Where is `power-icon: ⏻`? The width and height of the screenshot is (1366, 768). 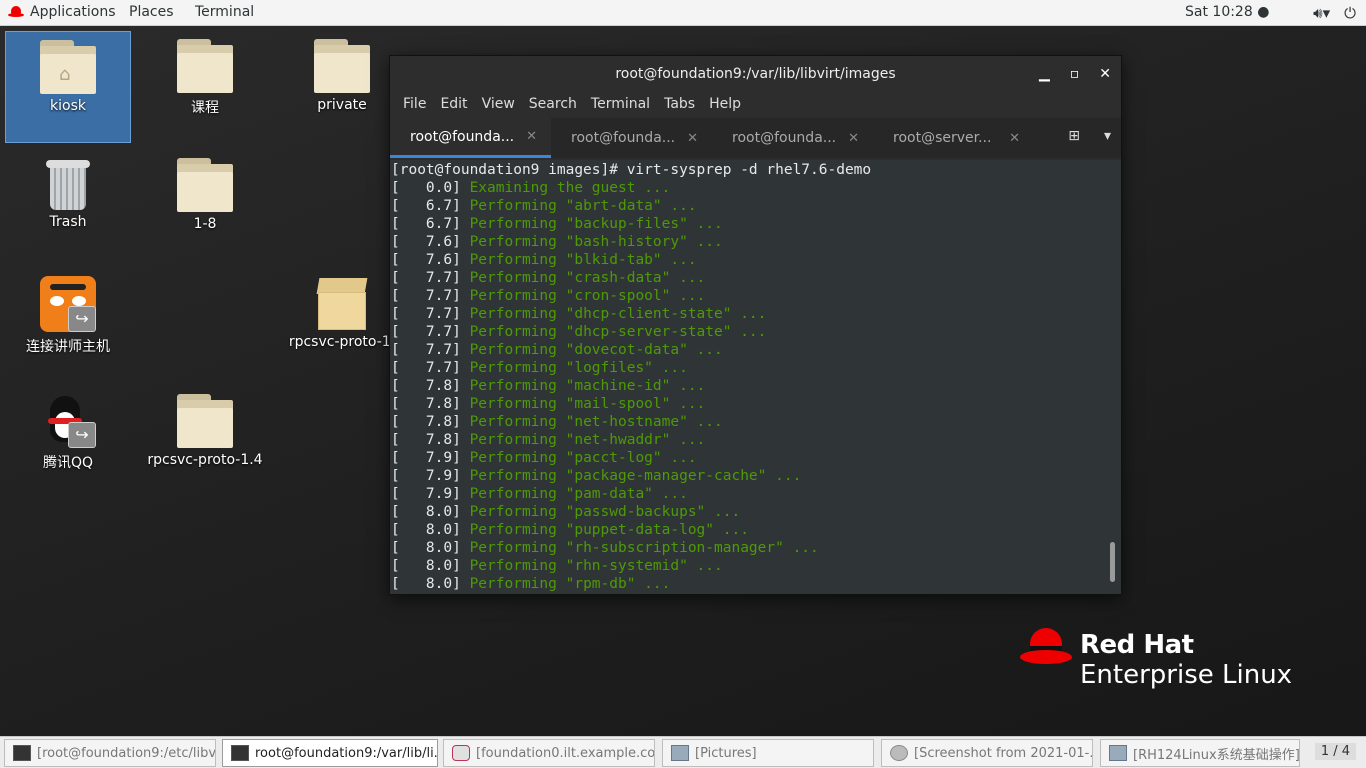 power-icon: ⏻ is located at coordinates (1350, 13).